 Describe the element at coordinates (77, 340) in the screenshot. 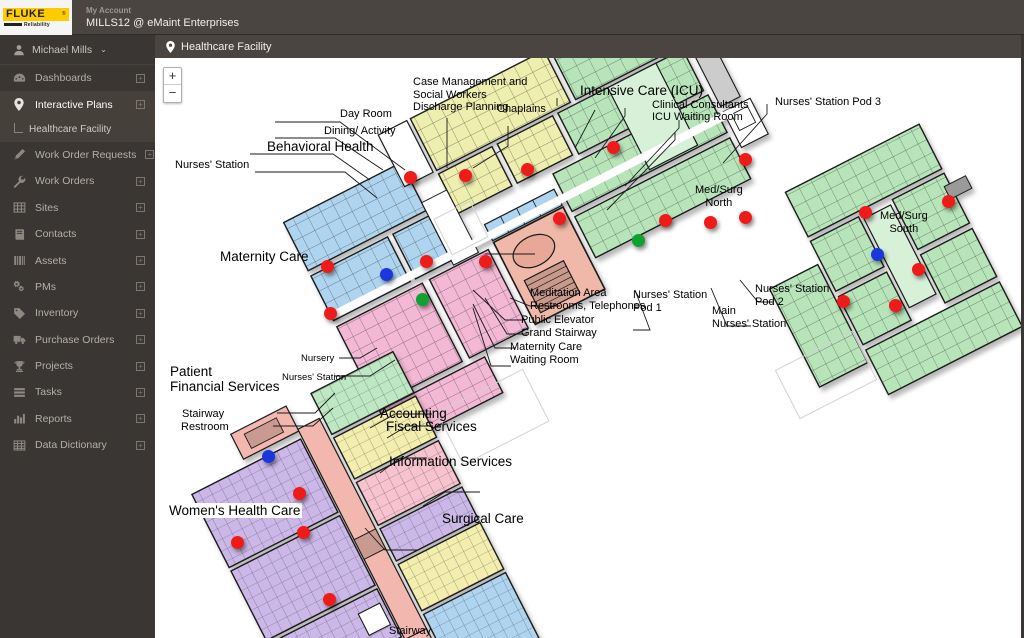

I see `sidebar-item-purchase-orders: Purchase Orders +` at that location.